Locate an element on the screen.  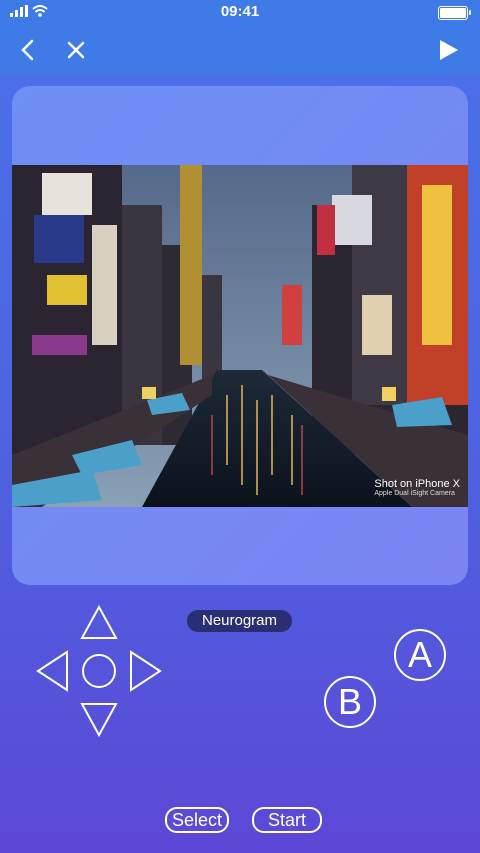
dpad is located at coordinates (99, 671).